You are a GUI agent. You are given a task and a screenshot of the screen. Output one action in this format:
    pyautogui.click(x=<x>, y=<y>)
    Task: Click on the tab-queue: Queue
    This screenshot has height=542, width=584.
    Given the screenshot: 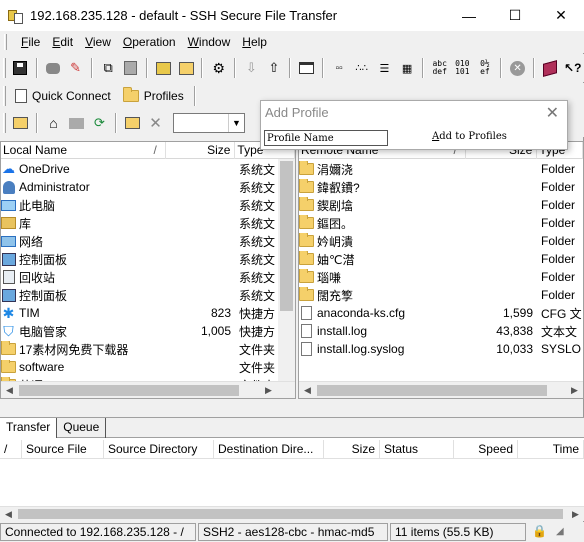 What is the action you would take?
    pyautogui.click(x=82, y=428)
    